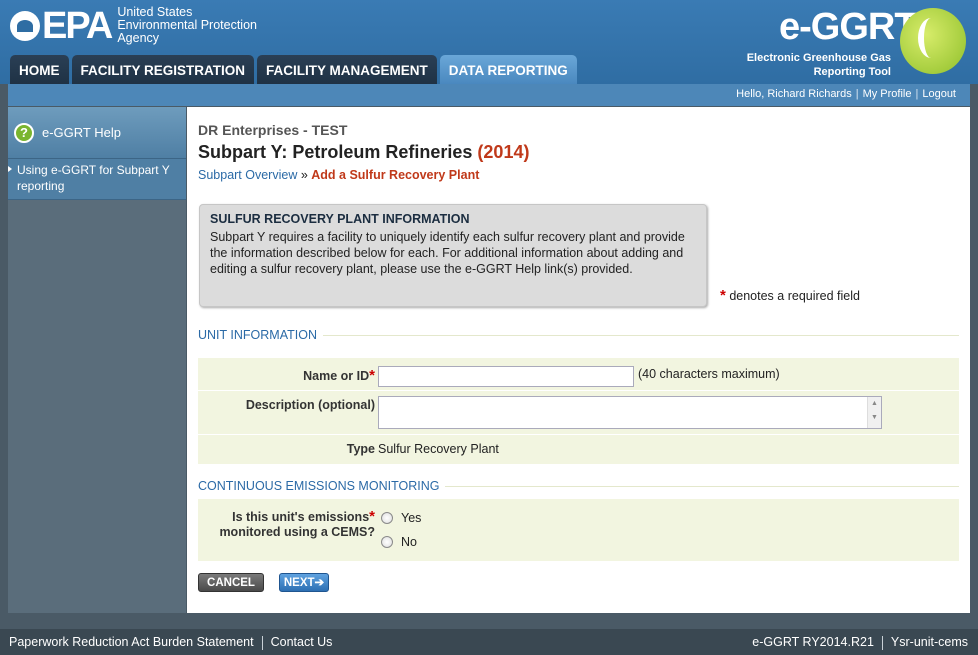 The height and width of the screenshot is (655, 978). Describe the element at coordinates (81, 132) in the screenshot. I see `help-label: e-GGRT Help` at that location.